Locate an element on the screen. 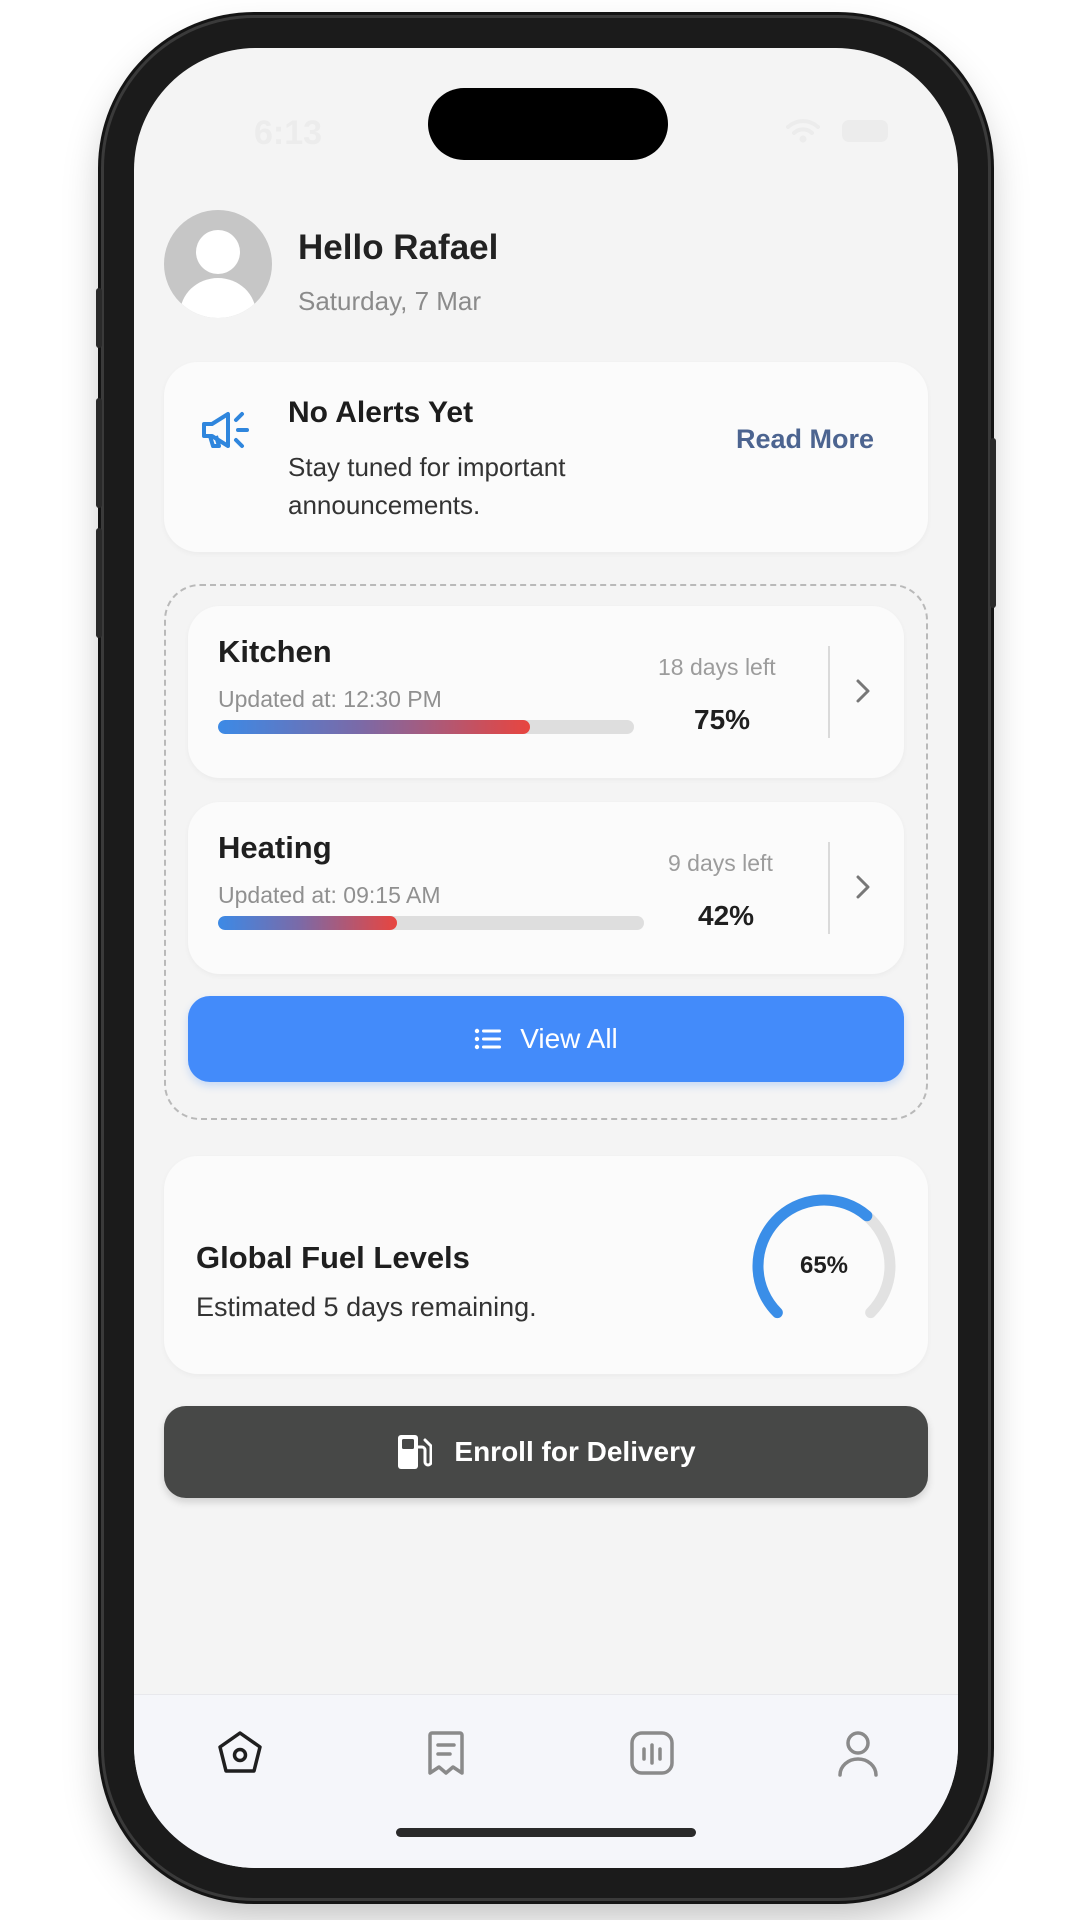  tank-name: Heating is located at coordinates (275, 847).